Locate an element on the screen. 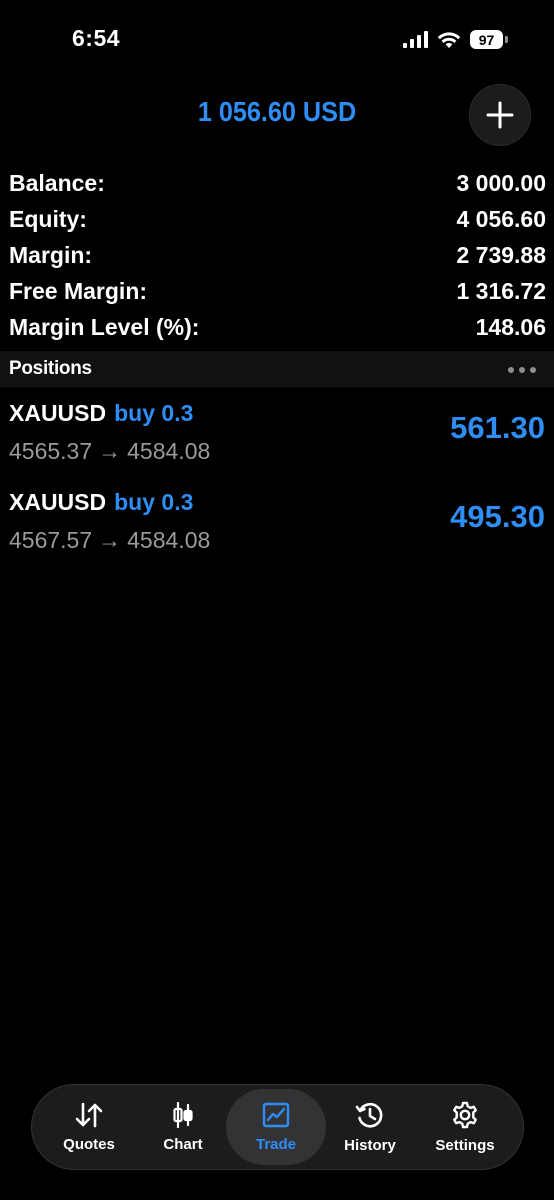  plus-icon is located at coordinates (500, 115).